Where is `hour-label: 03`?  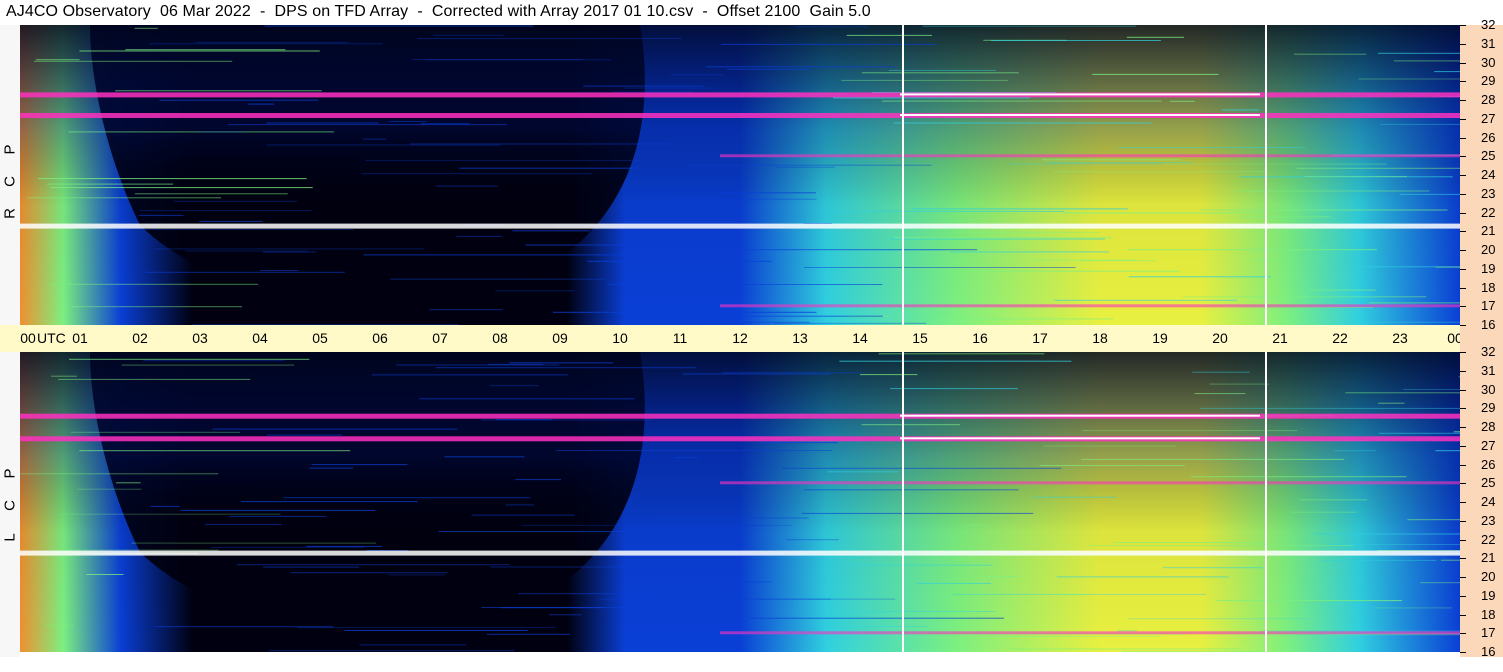 hour-label: 03 is located at coordinates (200, 338).